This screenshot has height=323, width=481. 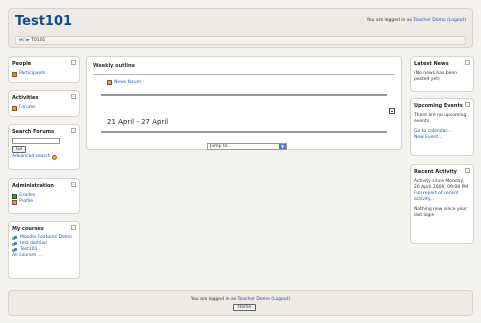 What do you see at coordinates (114, 66) in the screenshot?
I see `weekly-outline-heading: Weekly outline` at bounding box center [114, 66].